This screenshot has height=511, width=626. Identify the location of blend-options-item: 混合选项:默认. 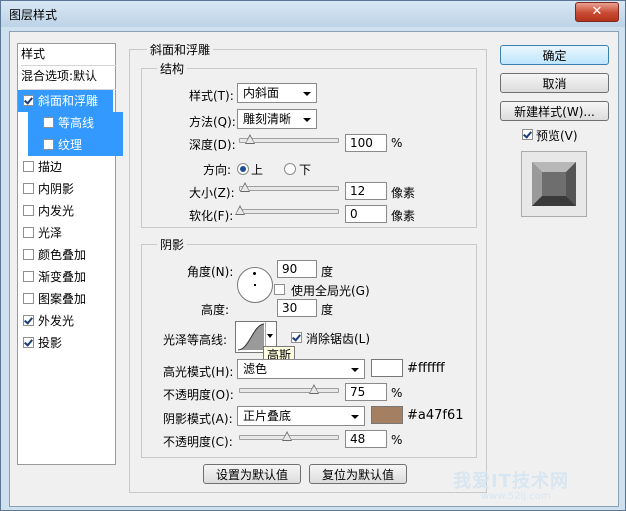
(68, 77).